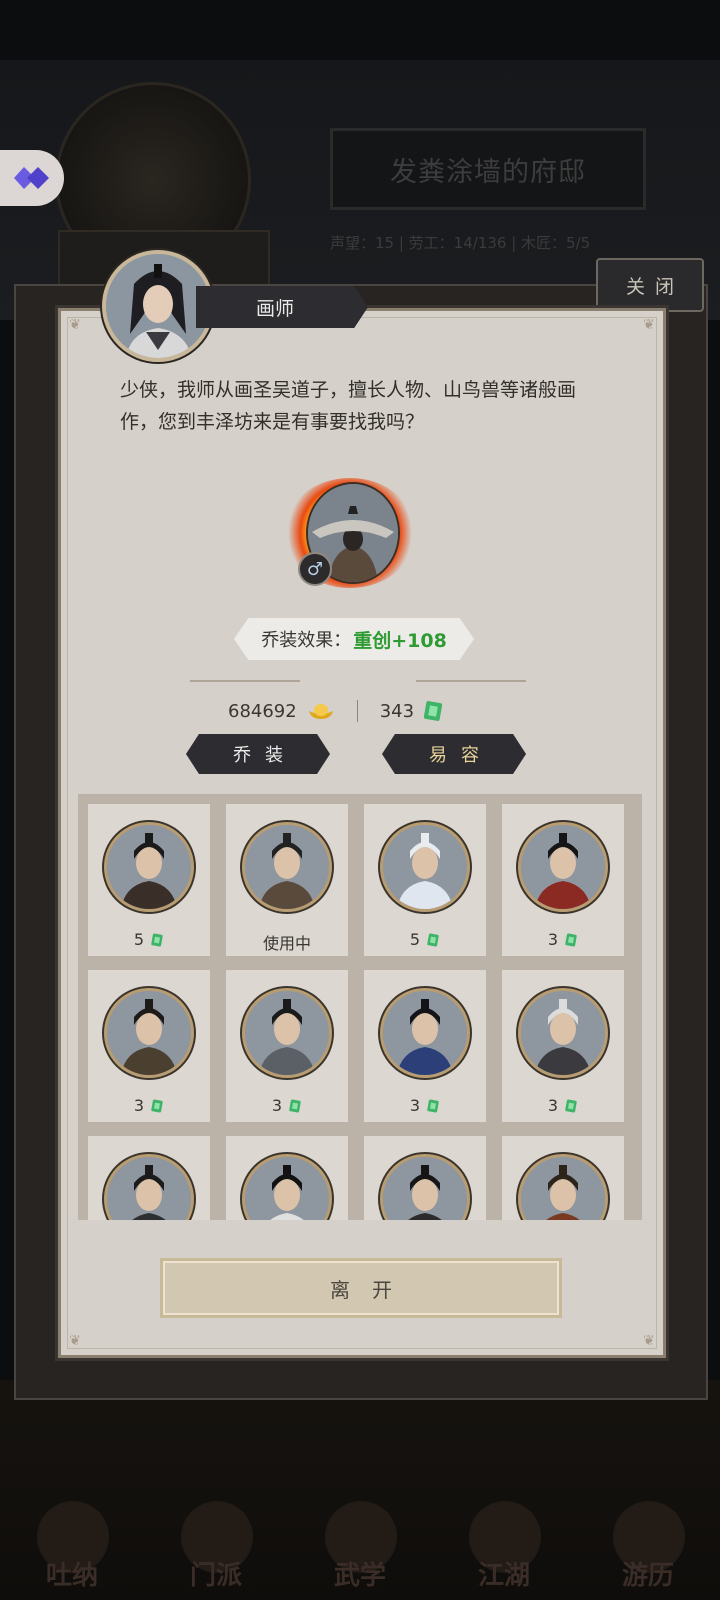  What do you see at coordinates (158, 306) in the screenshot?
I see `painter-portrait-icon` at bounding box center [158, 306].